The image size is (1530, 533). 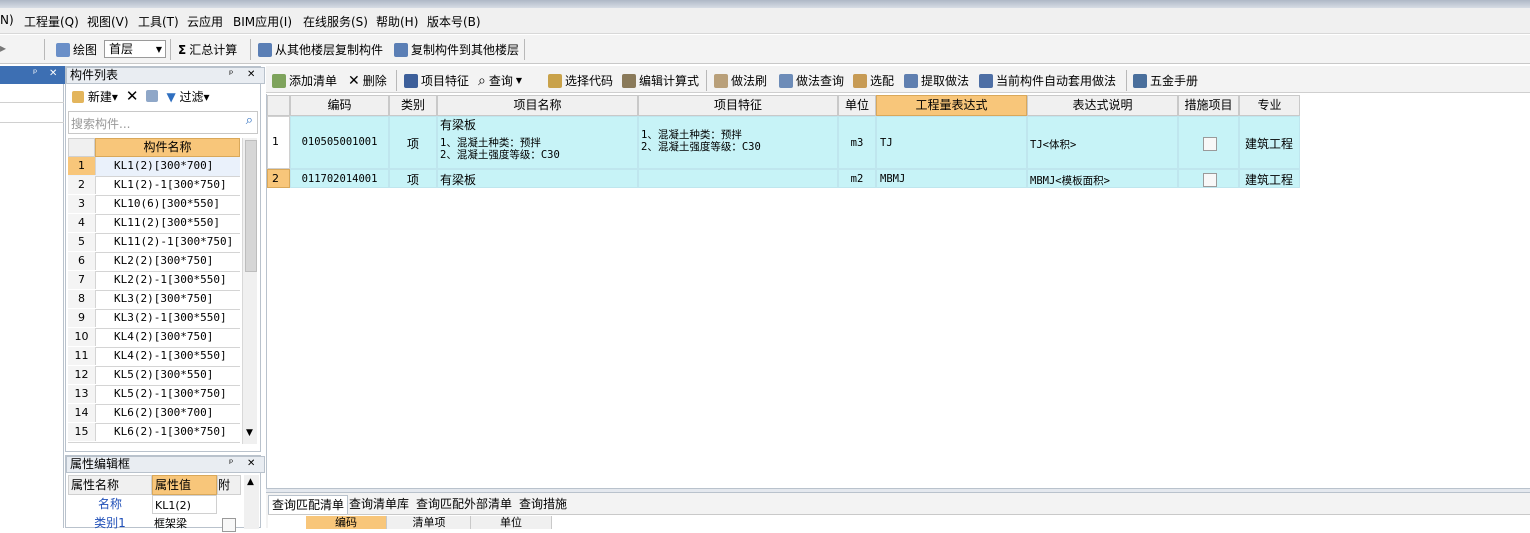 What do you see at coordinates (249, 120) in the screenshot?
I see `search-icon: ⌕` at bounding box center [249, 120].